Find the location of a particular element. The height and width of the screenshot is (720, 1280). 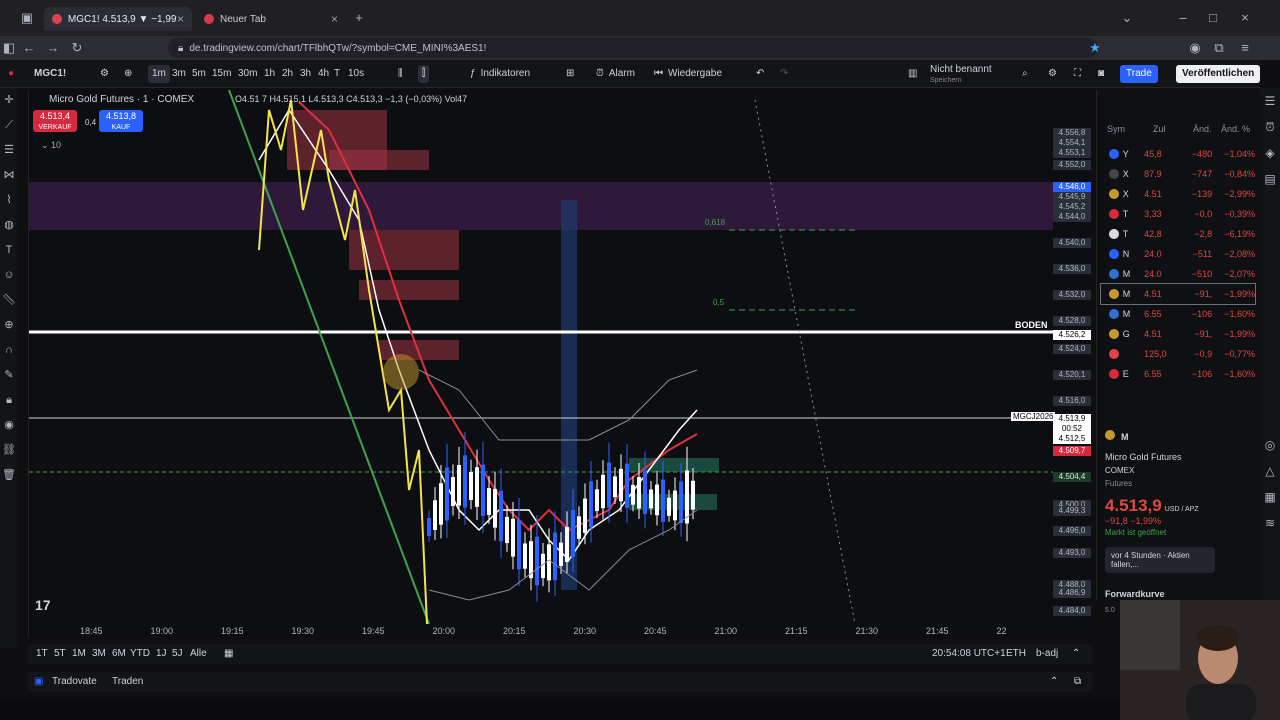

watchlist-row: 125,0 −0,9 −0,77% is located at coordinates (1178, 354).